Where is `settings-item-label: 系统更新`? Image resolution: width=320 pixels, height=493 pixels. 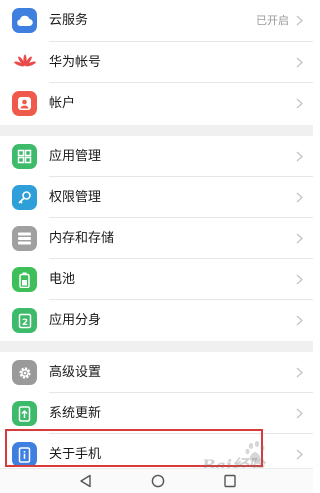 settings-item-label: 系统更新 is located at coordinates (75, 413).